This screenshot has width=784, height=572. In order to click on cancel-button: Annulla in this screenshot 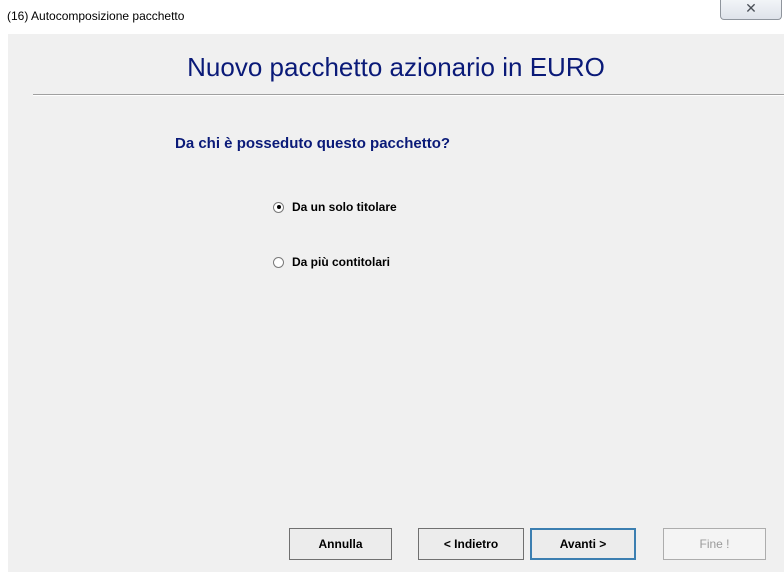, I will do `click(340, 544)`.